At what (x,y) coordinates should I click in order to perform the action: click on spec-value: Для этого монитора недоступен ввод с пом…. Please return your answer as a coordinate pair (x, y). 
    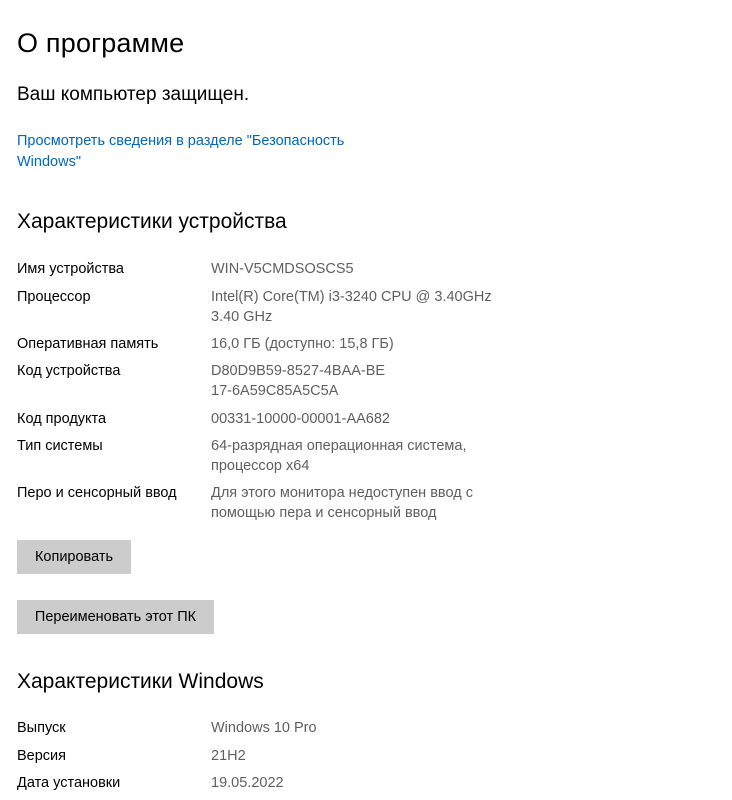
    Looking at the image, I should click on (342, 503).